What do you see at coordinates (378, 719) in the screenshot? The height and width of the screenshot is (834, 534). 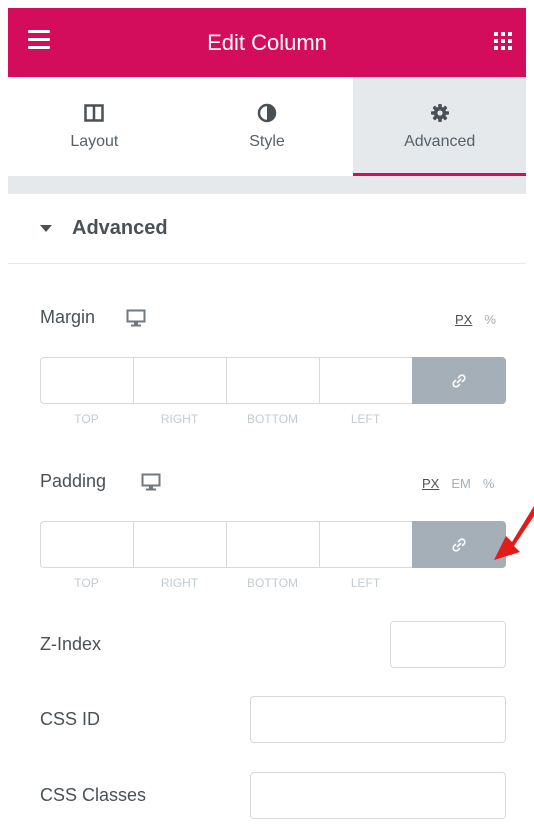 I see `css-id-input` at bounding box center [378, 719].